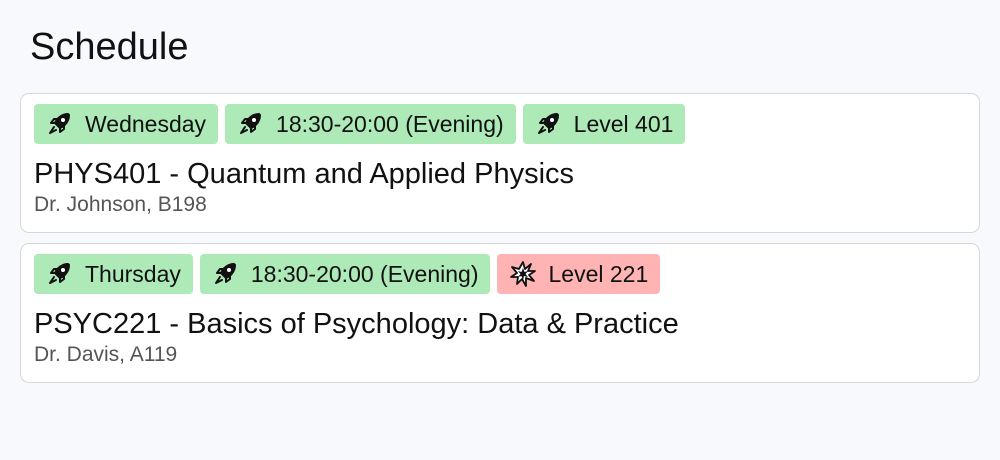 Image resolution: width=1000 pixels, height=460 pixels. What do you see at coordinates (304, 174) in the screenshot?
I see `course-title: PHYS401 - Quantum and Applied Physics` at bounding box center [304, 174].